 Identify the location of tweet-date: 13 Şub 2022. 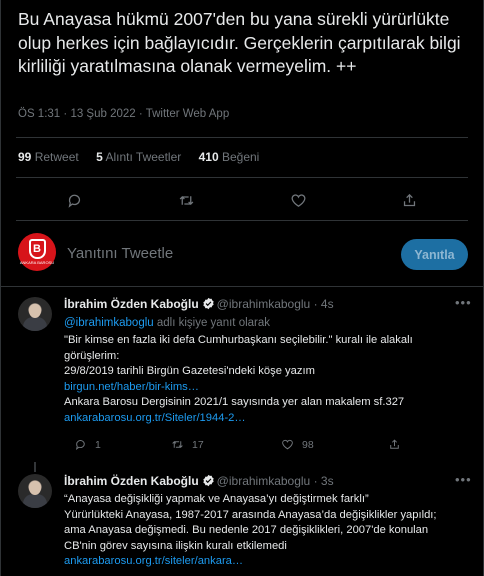
(102, 114).